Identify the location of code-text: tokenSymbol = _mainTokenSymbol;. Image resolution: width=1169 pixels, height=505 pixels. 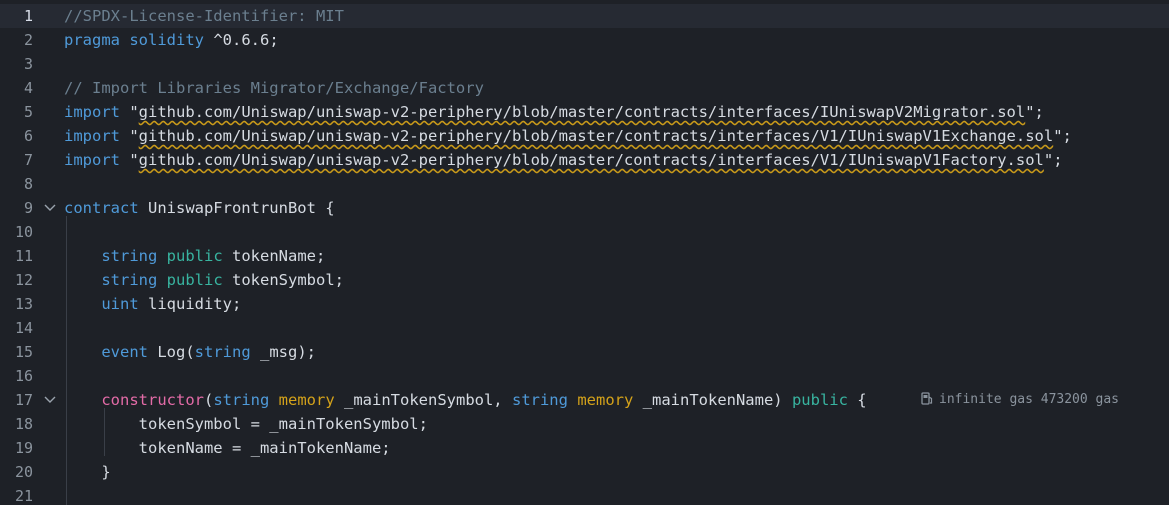
(246, 424).